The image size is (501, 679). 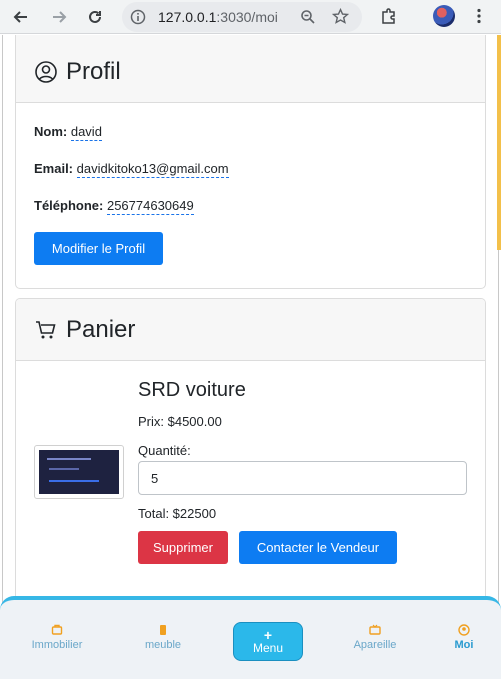 I want to click on nav-meuble: meuble, so click(x=163, y=637).